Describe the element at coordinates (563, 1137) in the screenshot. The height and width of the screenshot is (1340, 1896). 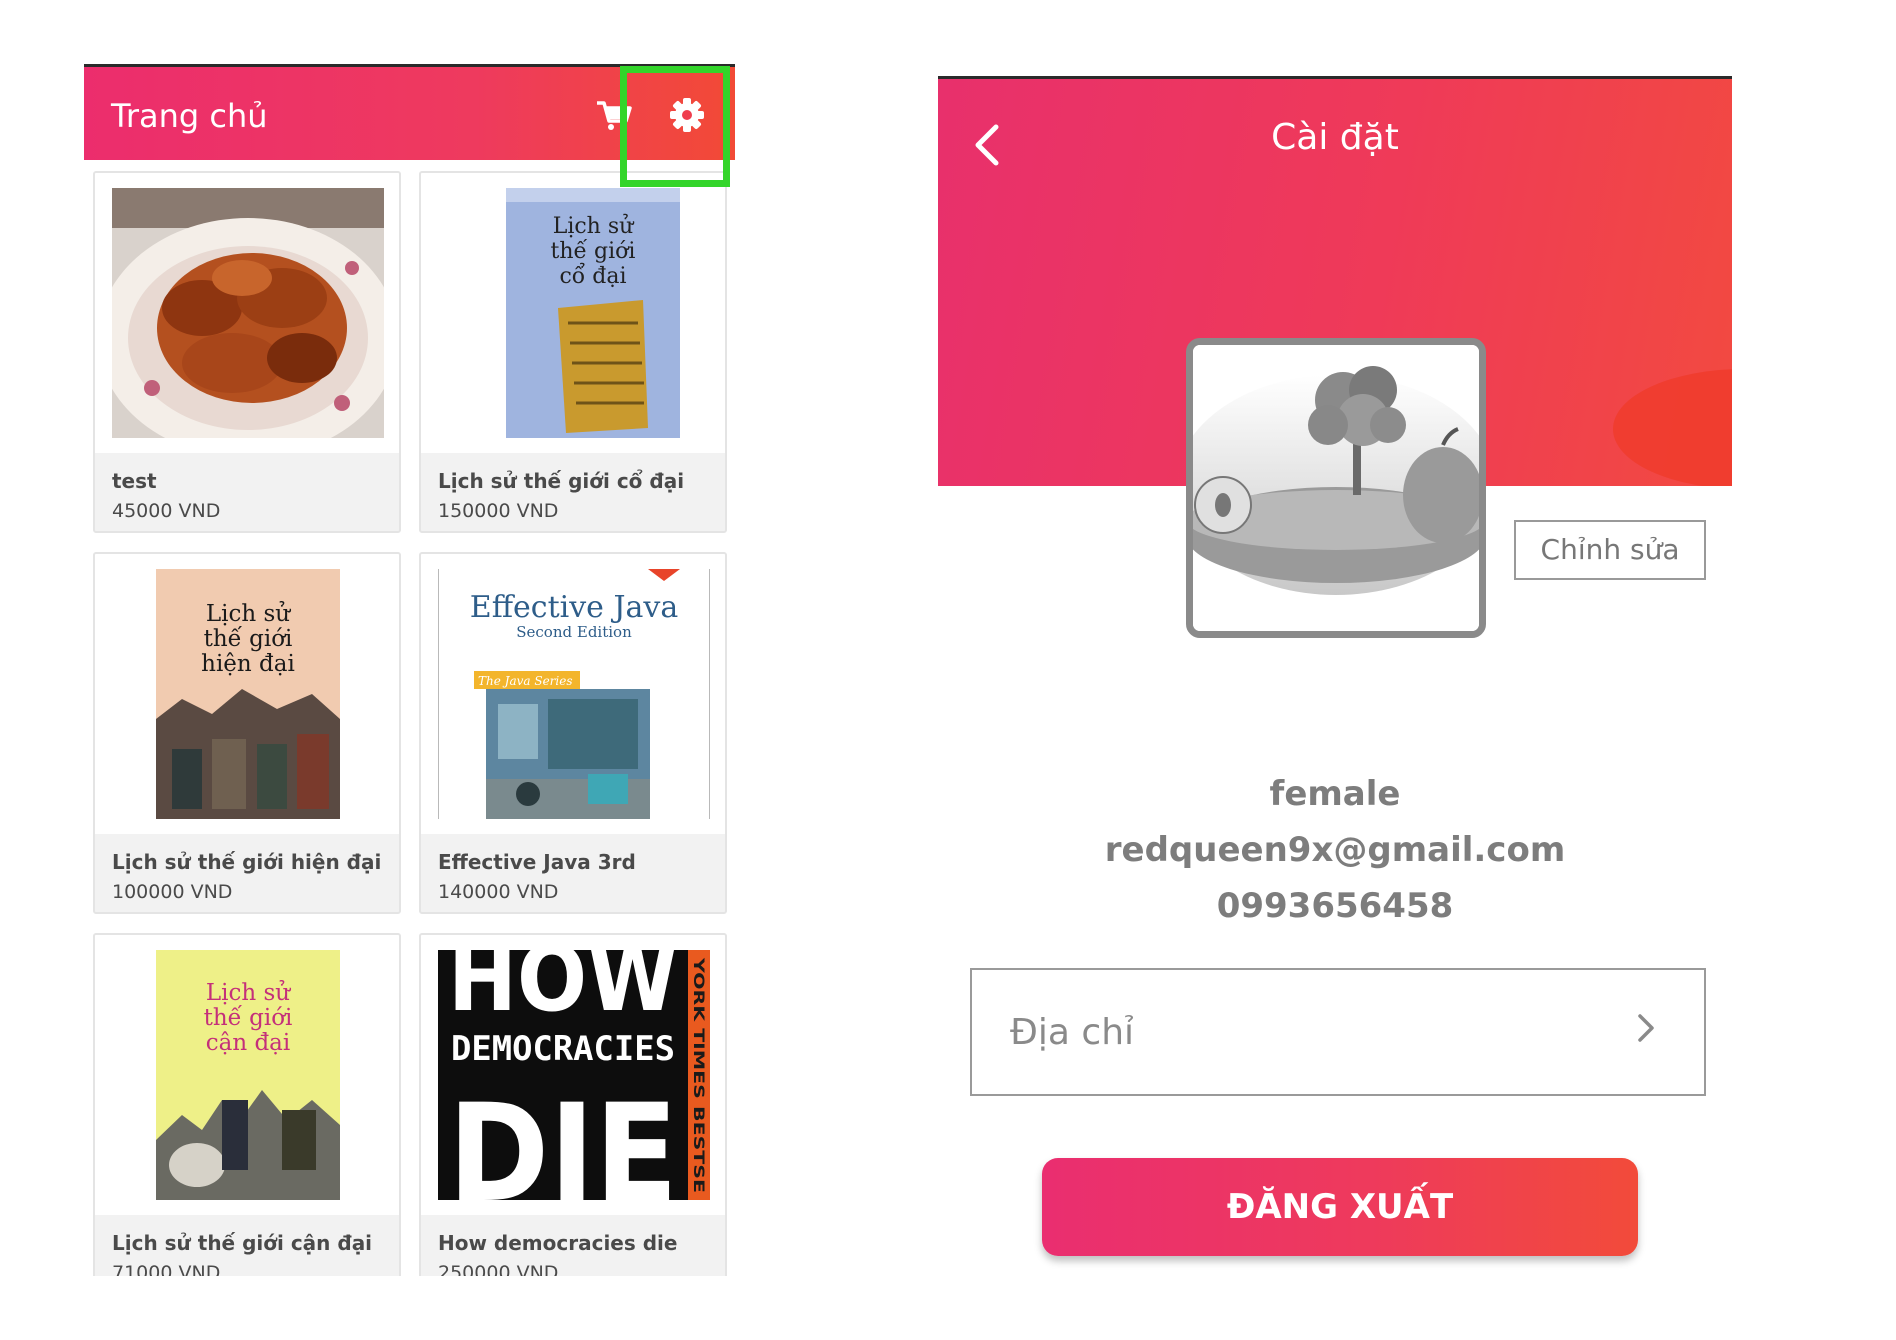
I see `book-cover-text: DIE` at that location.